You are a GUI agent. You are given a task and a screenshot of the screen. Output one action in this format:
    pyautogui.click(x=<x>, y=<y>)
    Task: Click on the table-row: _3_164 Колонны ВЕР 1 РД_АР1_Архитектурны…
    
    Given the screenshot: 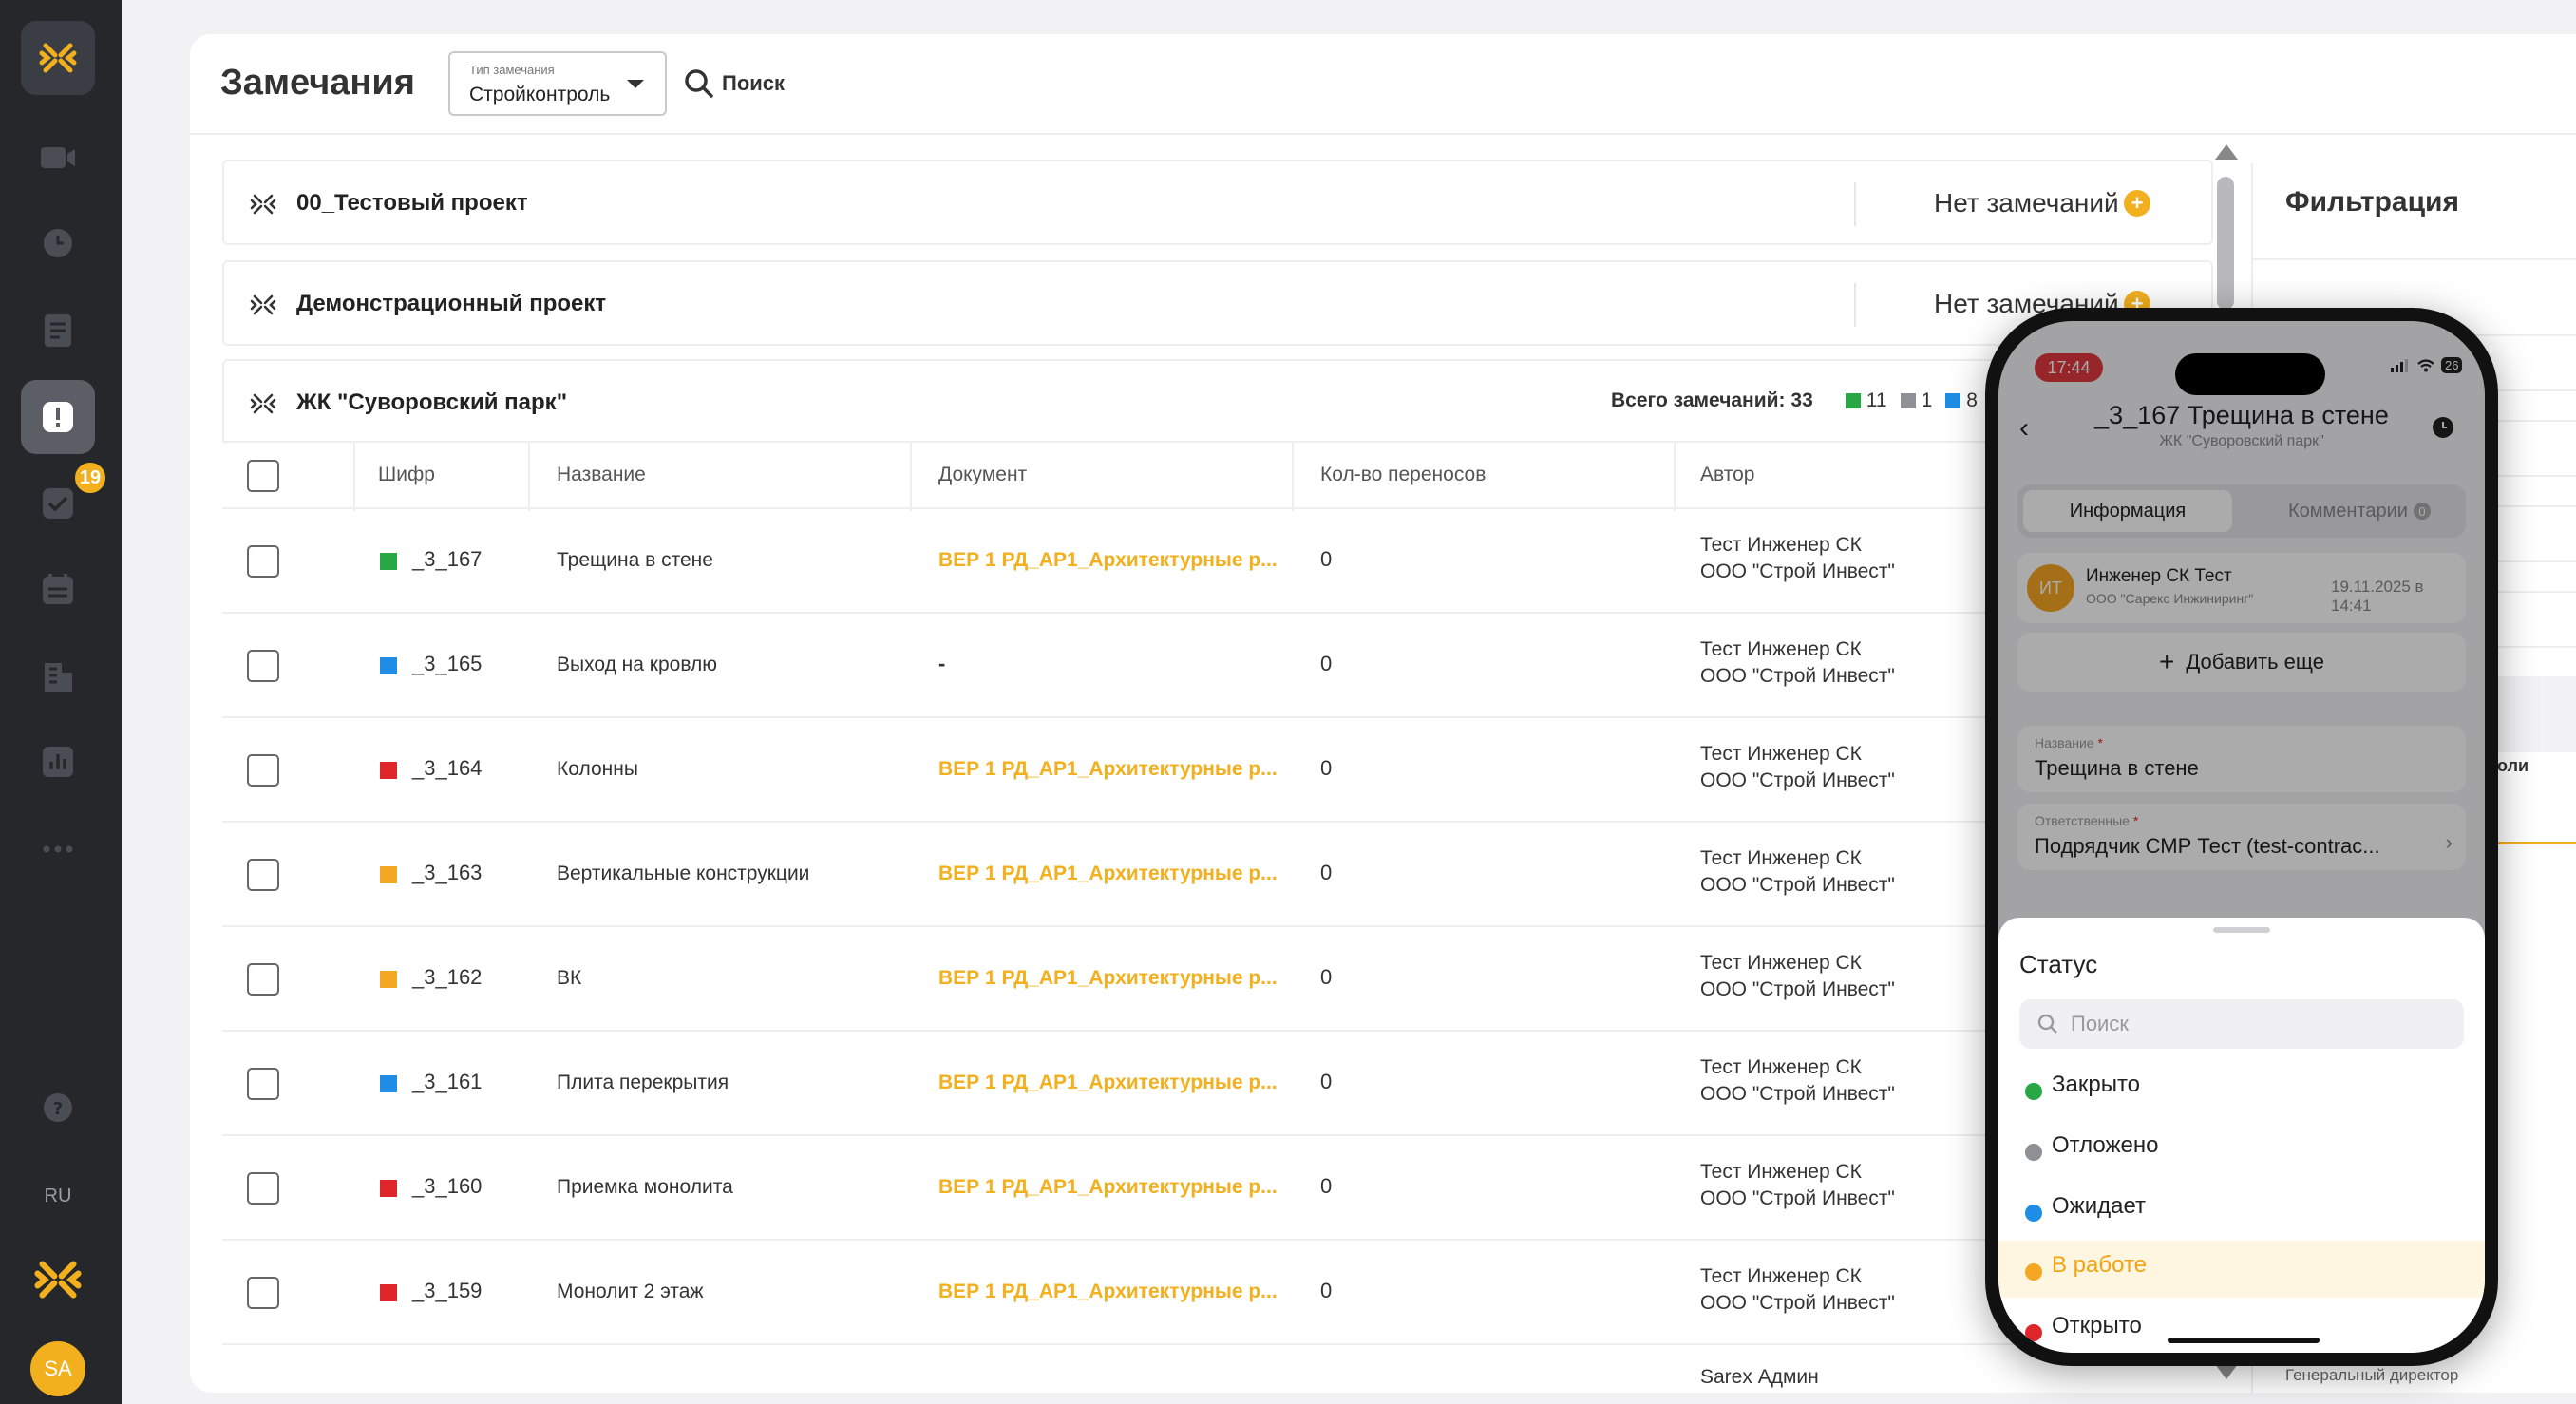 What is the action you would take?
    pyautogui.click(x=1219, y=770)
    